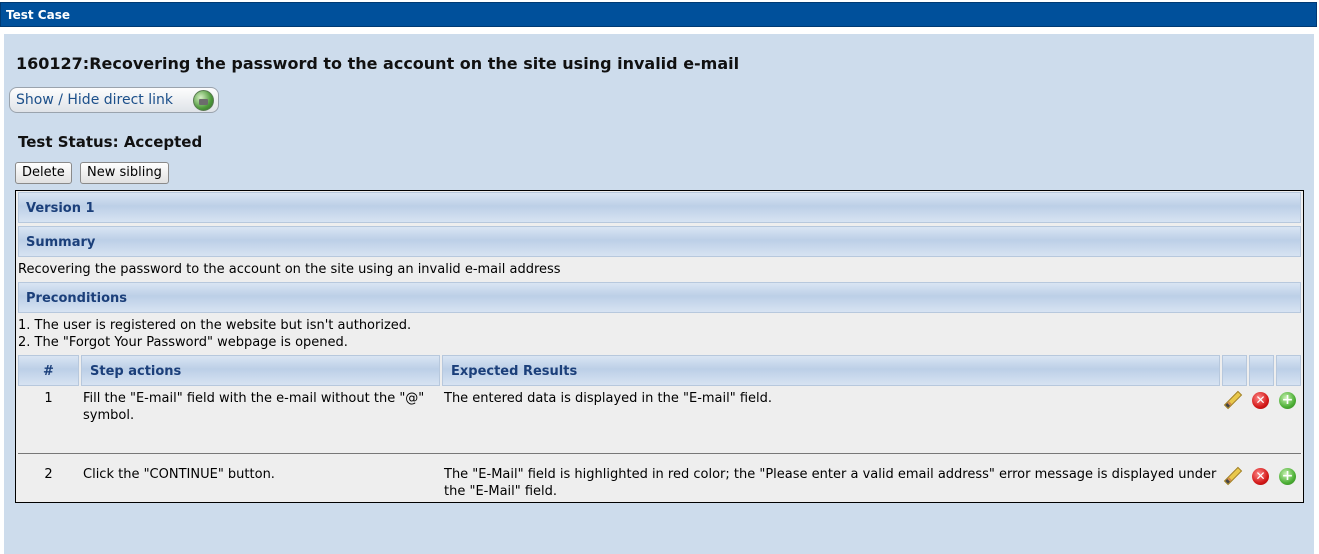 This screenshot has width=1319, height=554. I want to click on edit-column-header, so click(1234, 370).